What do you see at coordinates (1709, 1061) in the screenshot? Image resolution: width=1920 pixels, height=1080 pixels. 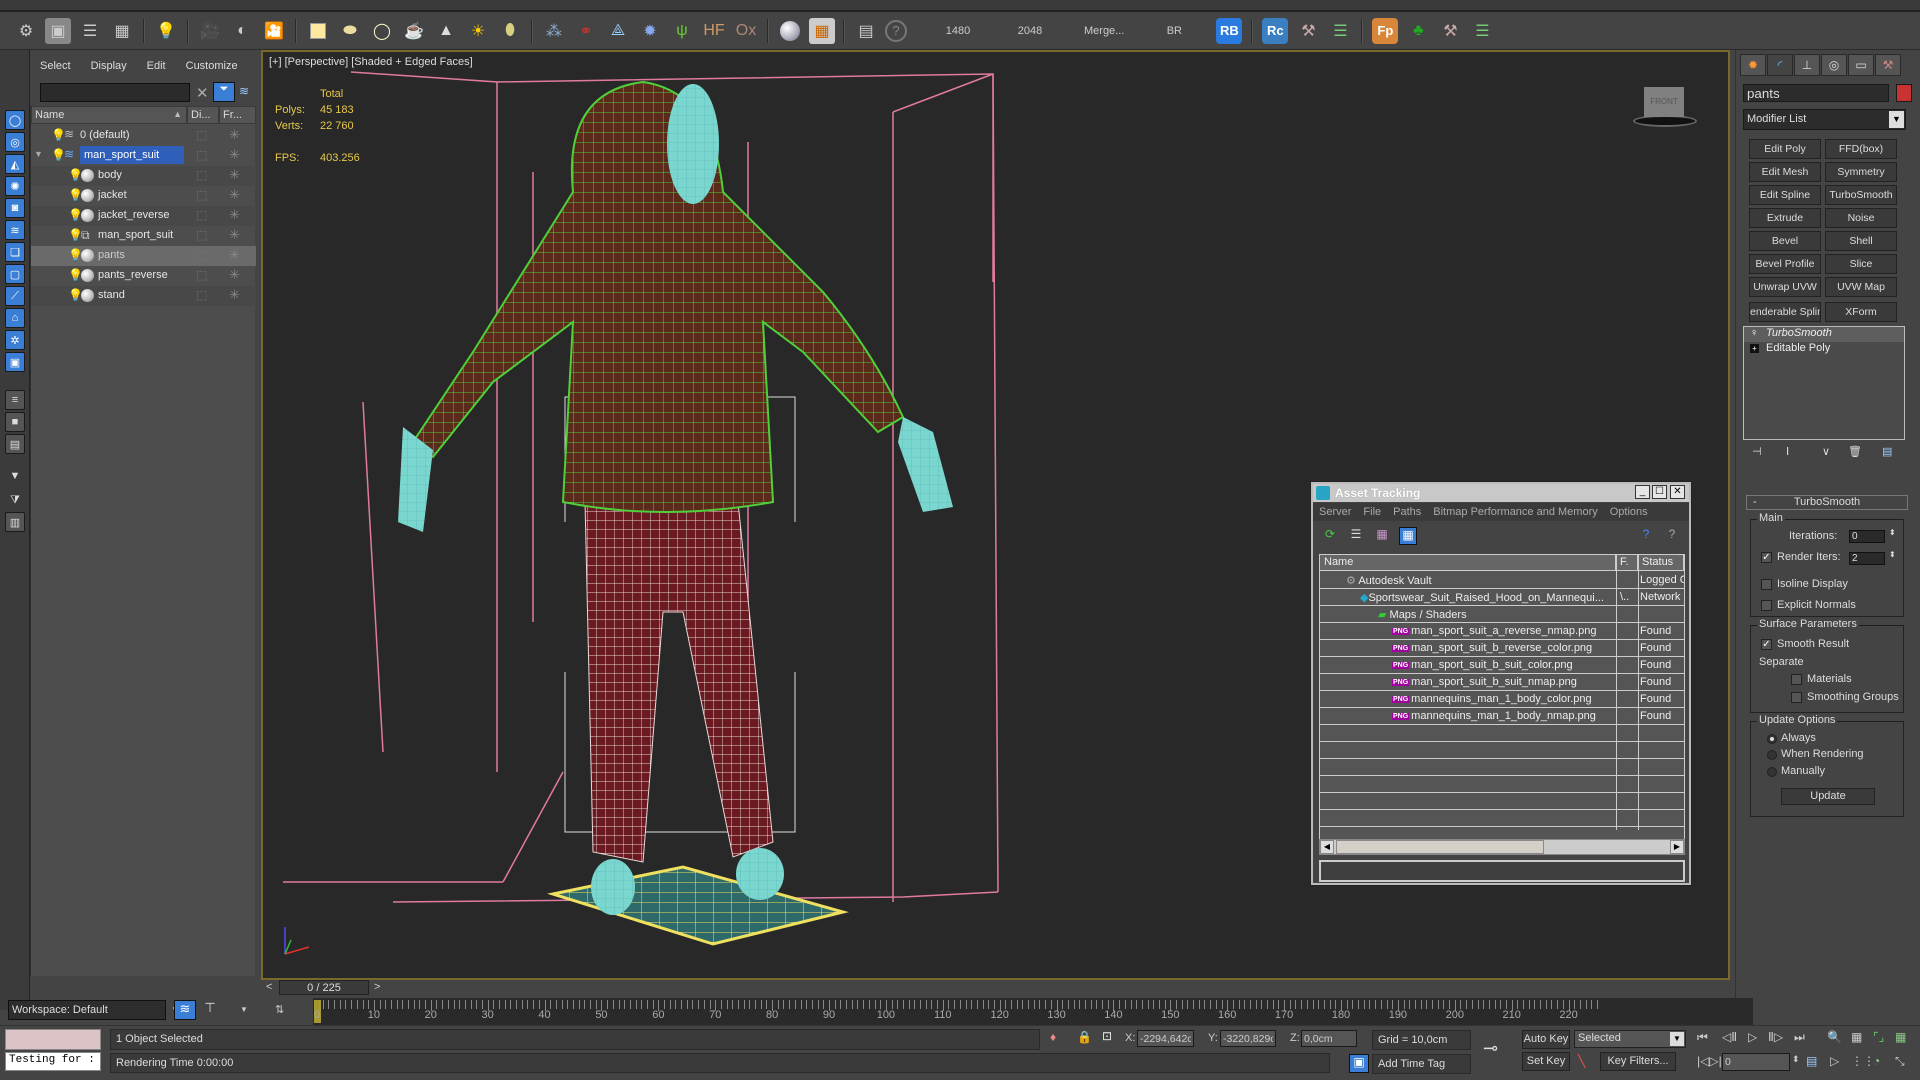 I see `key-mode-toggle-icon: |◁▷|` at bounding box center [1709, 1061].